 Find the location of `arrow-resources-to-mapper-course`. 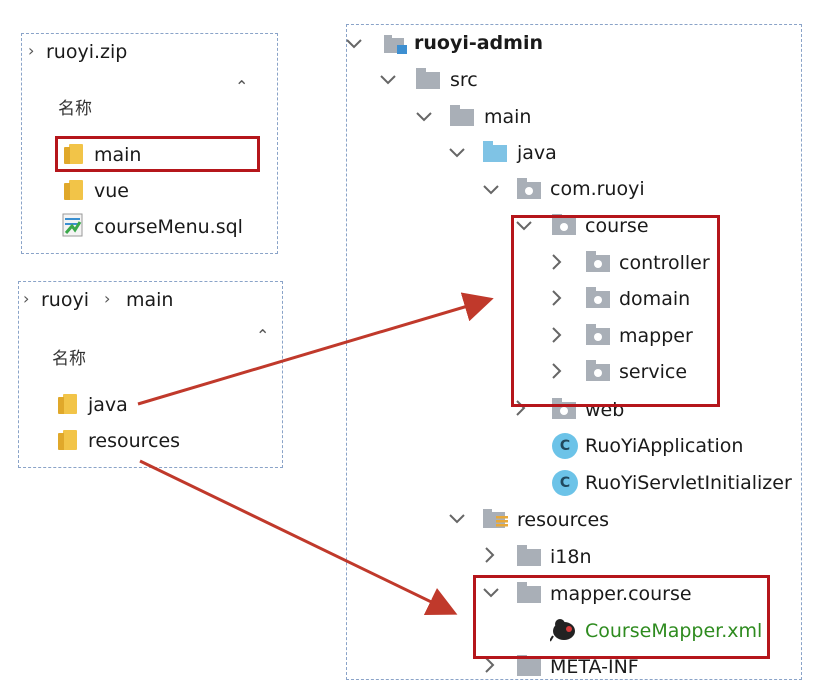

arrow-resources-to-mapper-course is located at coordinates (298, 537).